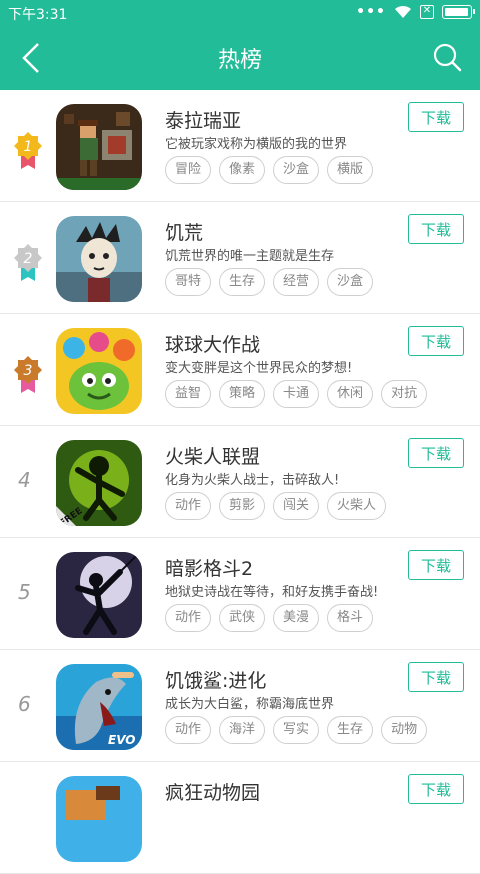 The height and width of the screenshot is (874, 480). Describe the element at coordinates (357, 506) in the screenshot. I see `tag: 火柴人` at that location.